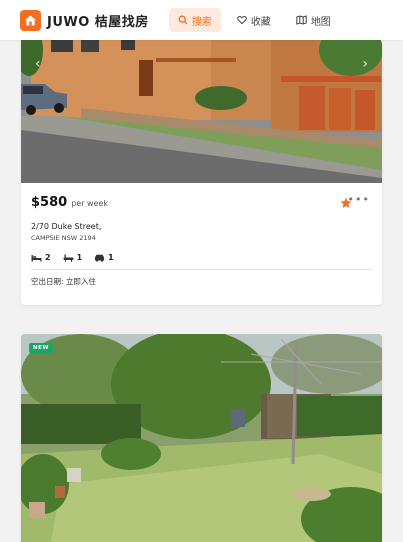 The width and height of the screenshot is (403, 542). What do you see at coordinates (68, 258) in the screenshot?
I see `bath-icon` at bounding box center [68, 258].